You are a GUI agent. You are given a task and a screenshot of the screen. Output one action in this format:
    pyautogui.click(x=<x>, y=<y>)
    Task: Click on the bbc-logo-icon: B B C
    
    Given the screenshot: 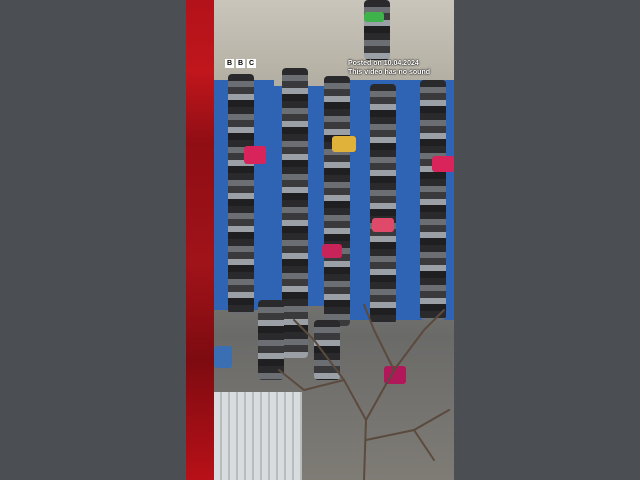 What is the action you would take?
    pyautogui.click(x=240, y=63)
    